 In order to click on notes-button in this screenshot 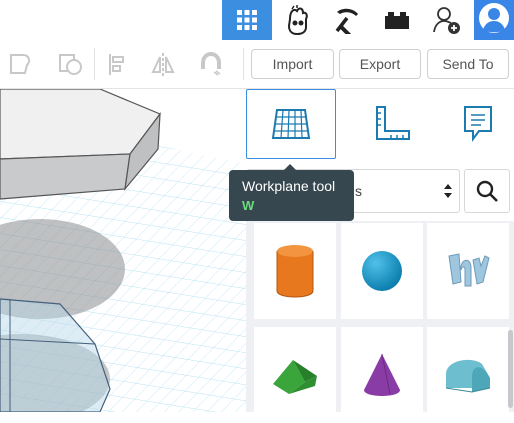, I will do `click(473, 124)`.